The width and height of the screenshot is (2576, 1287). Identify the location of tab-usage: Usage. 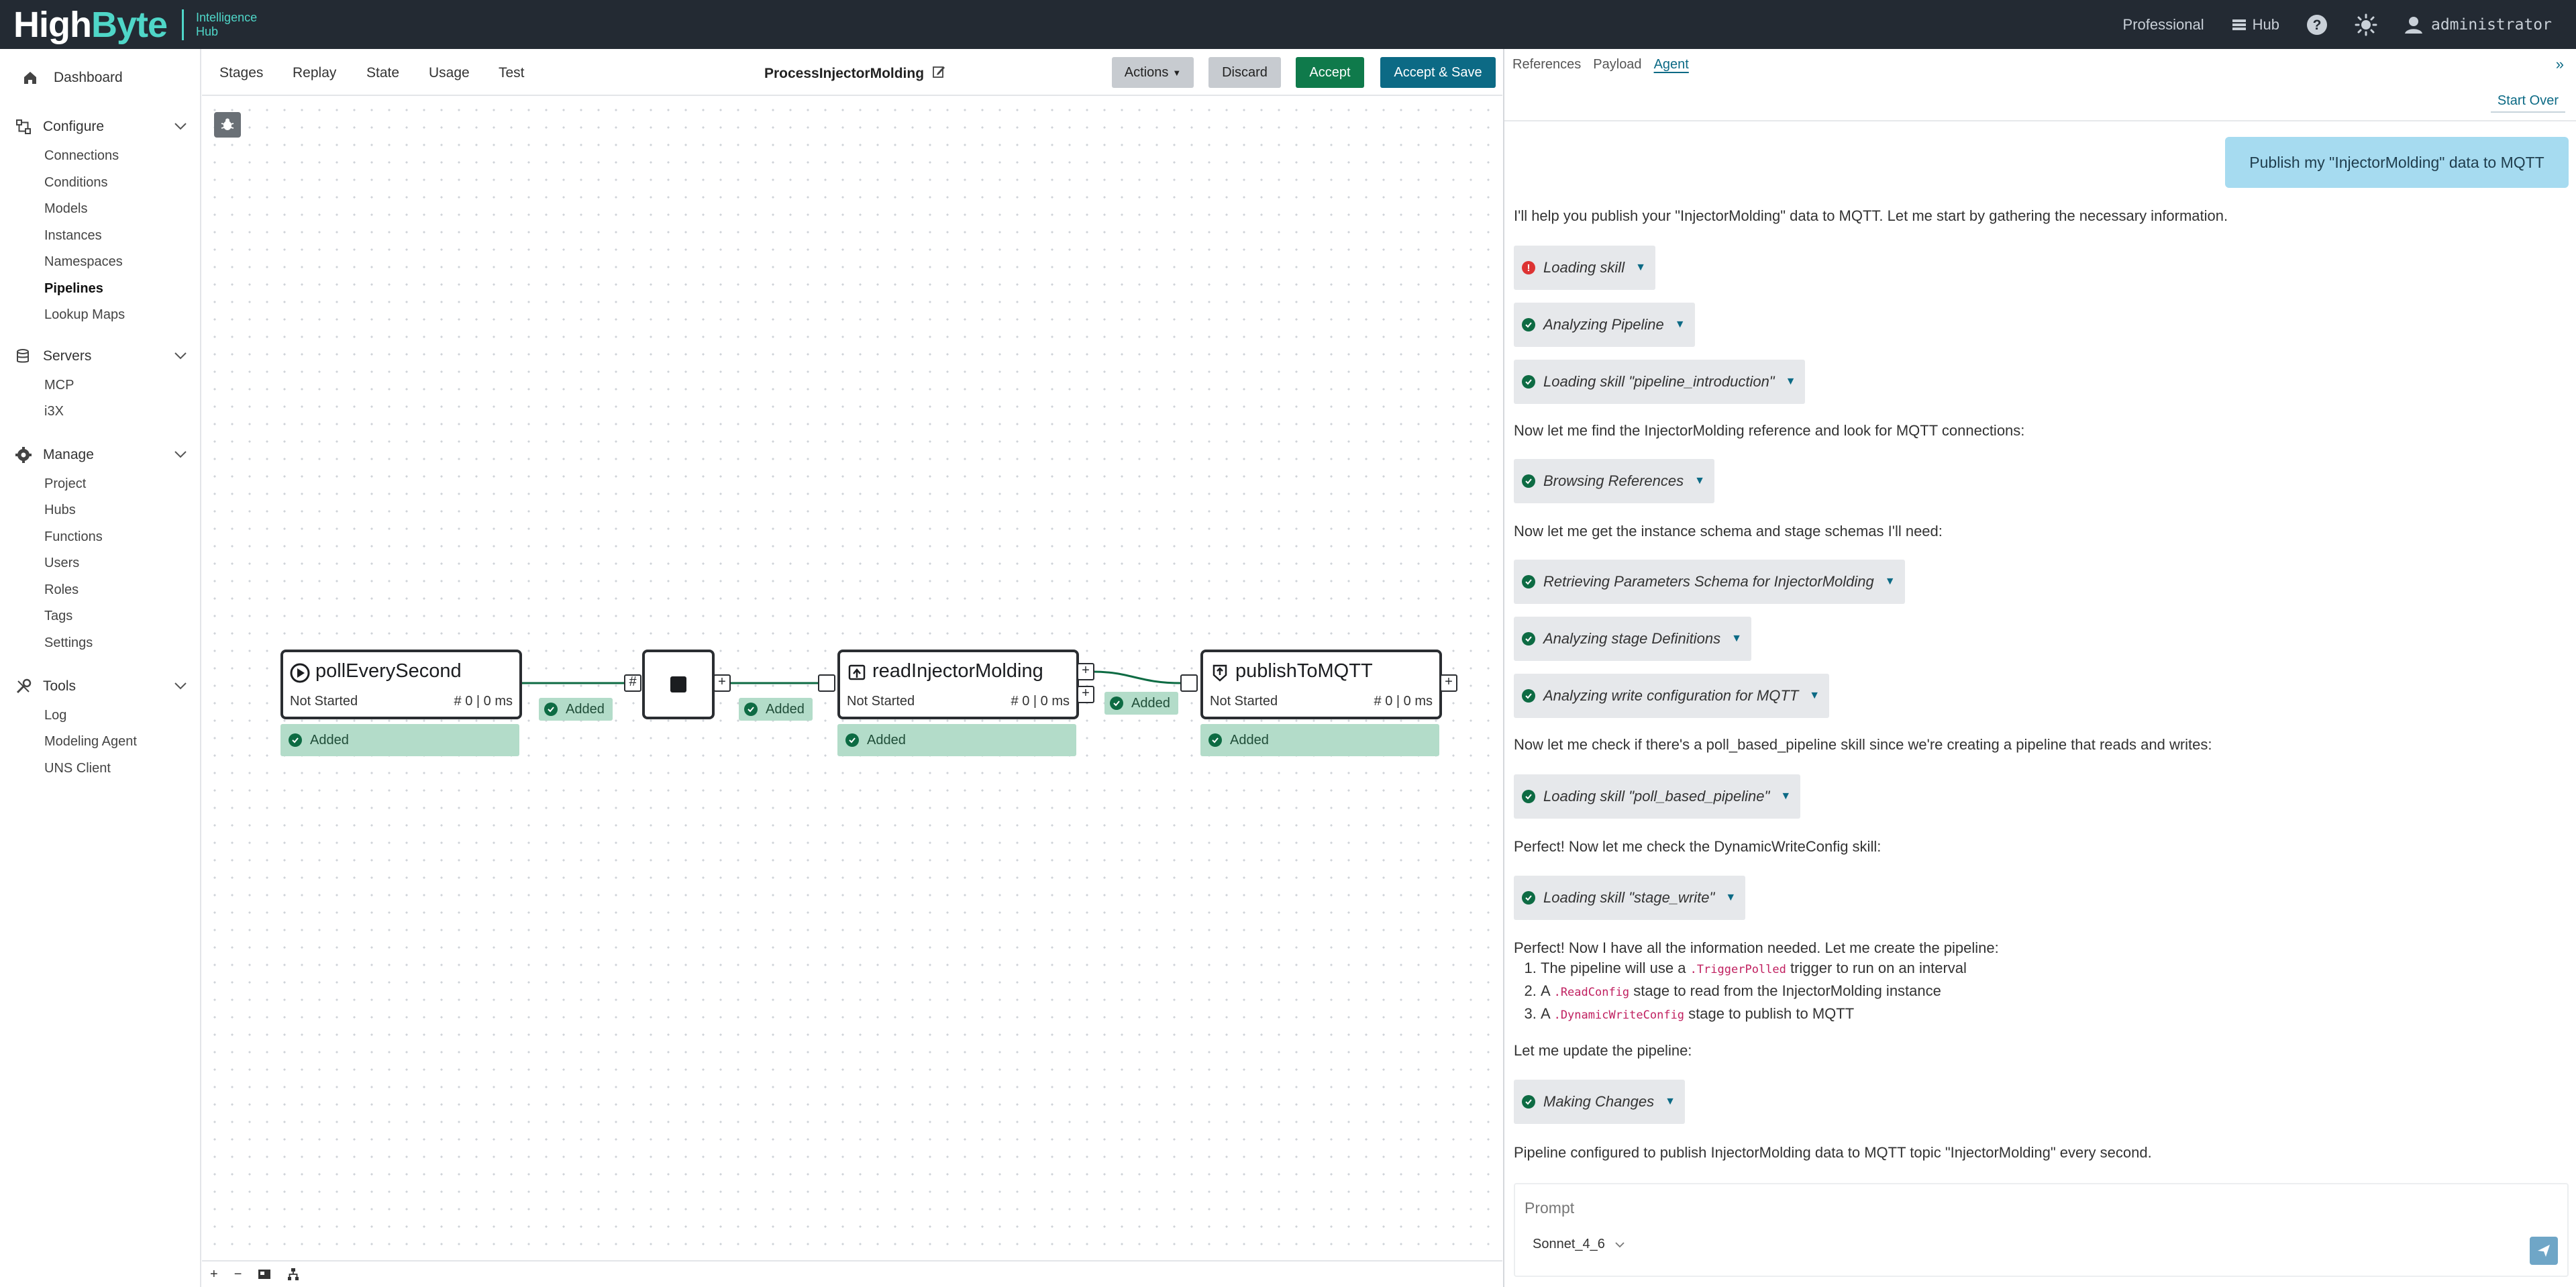
(449, 73).